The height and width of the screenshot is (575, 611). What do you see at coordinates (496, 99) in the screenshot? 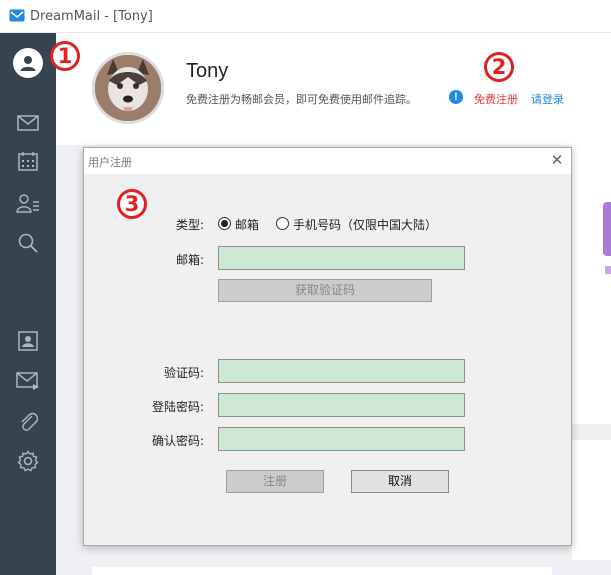
I see `register-link: 免费注册` at bounding box center [496, 99].